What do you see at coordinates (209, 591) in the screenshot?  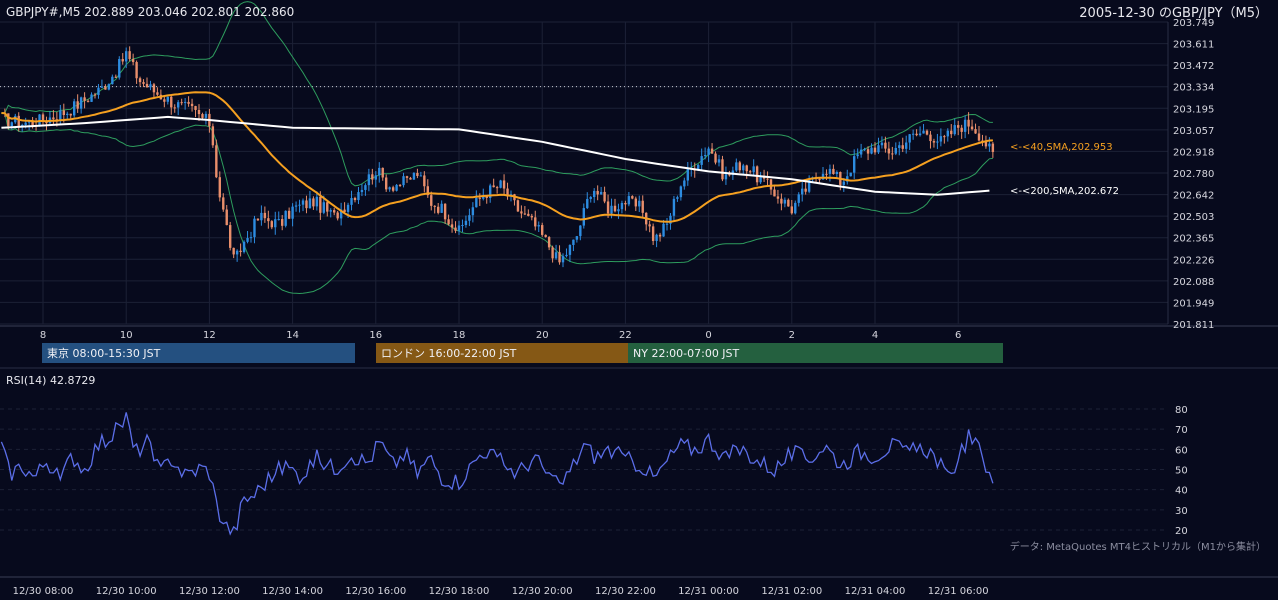 I see `time-tick-label: 12/30 12:00` at bounding box center [209, 591].